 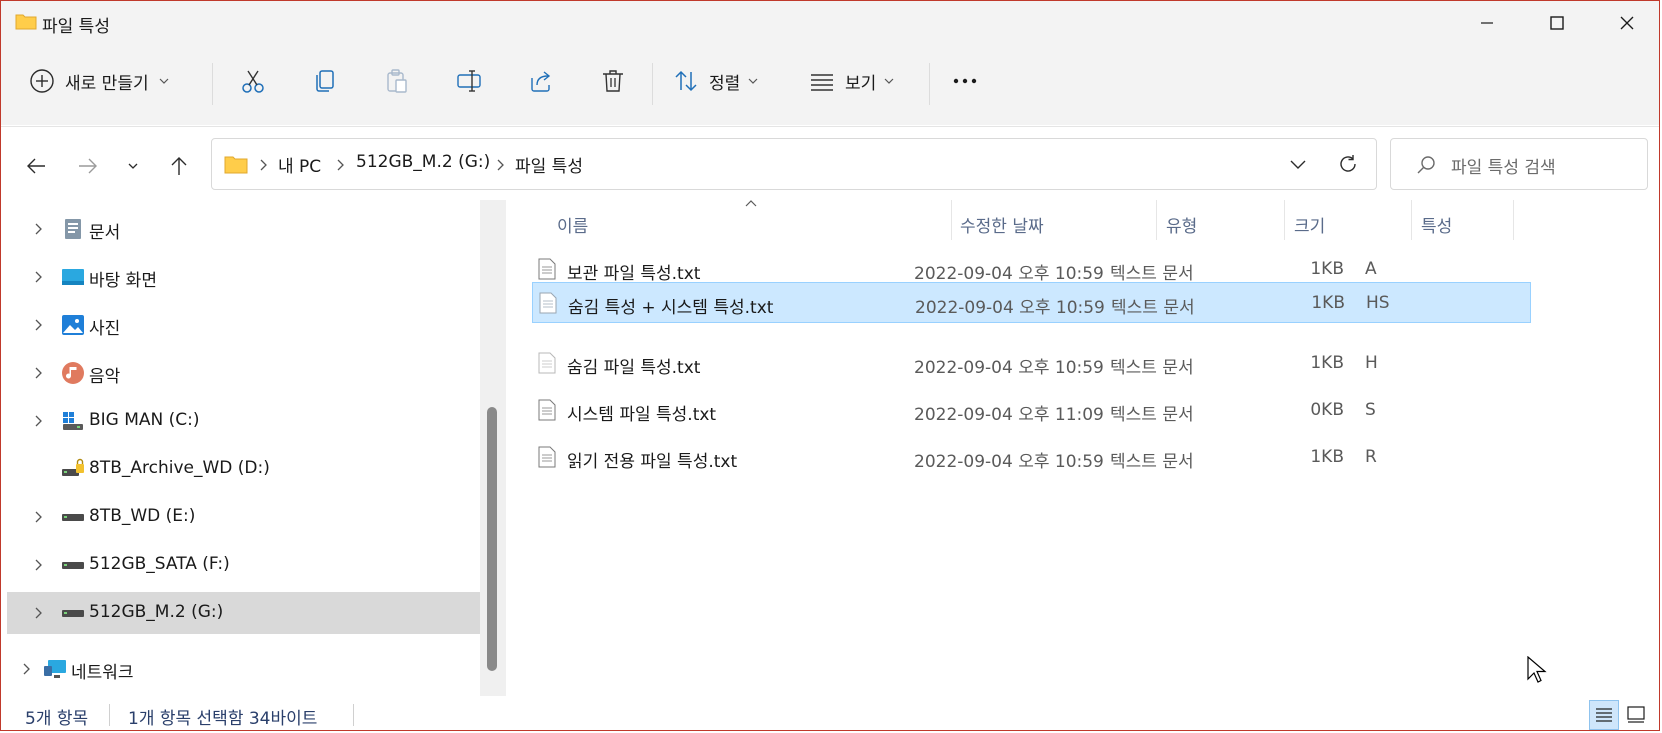 What do you see at coordinates (159, 564) in the screenshot?
I see `sidebar-item-label: 512GB_SATA (F:)` at bounding box center [159, 564].